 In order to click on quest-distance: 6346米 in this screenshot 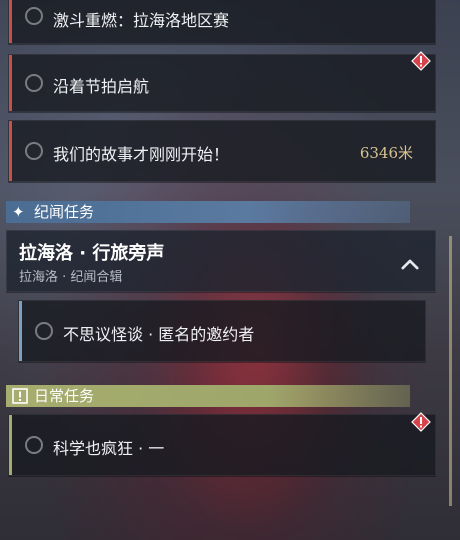, I will do `click(386, 153)`.